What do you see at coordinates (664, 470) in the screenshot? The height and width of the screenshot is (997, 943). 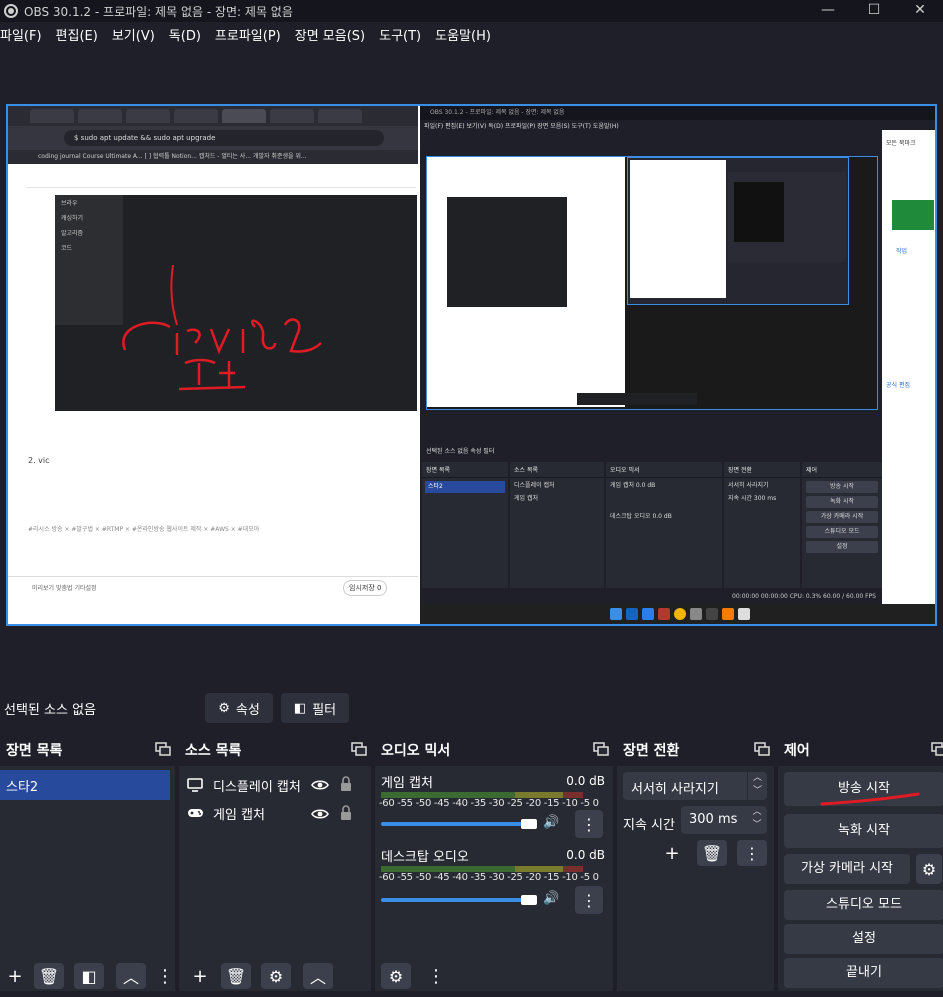 I see `nested-dock-head: 오디오 믹서` at bounding box center [664, 470].